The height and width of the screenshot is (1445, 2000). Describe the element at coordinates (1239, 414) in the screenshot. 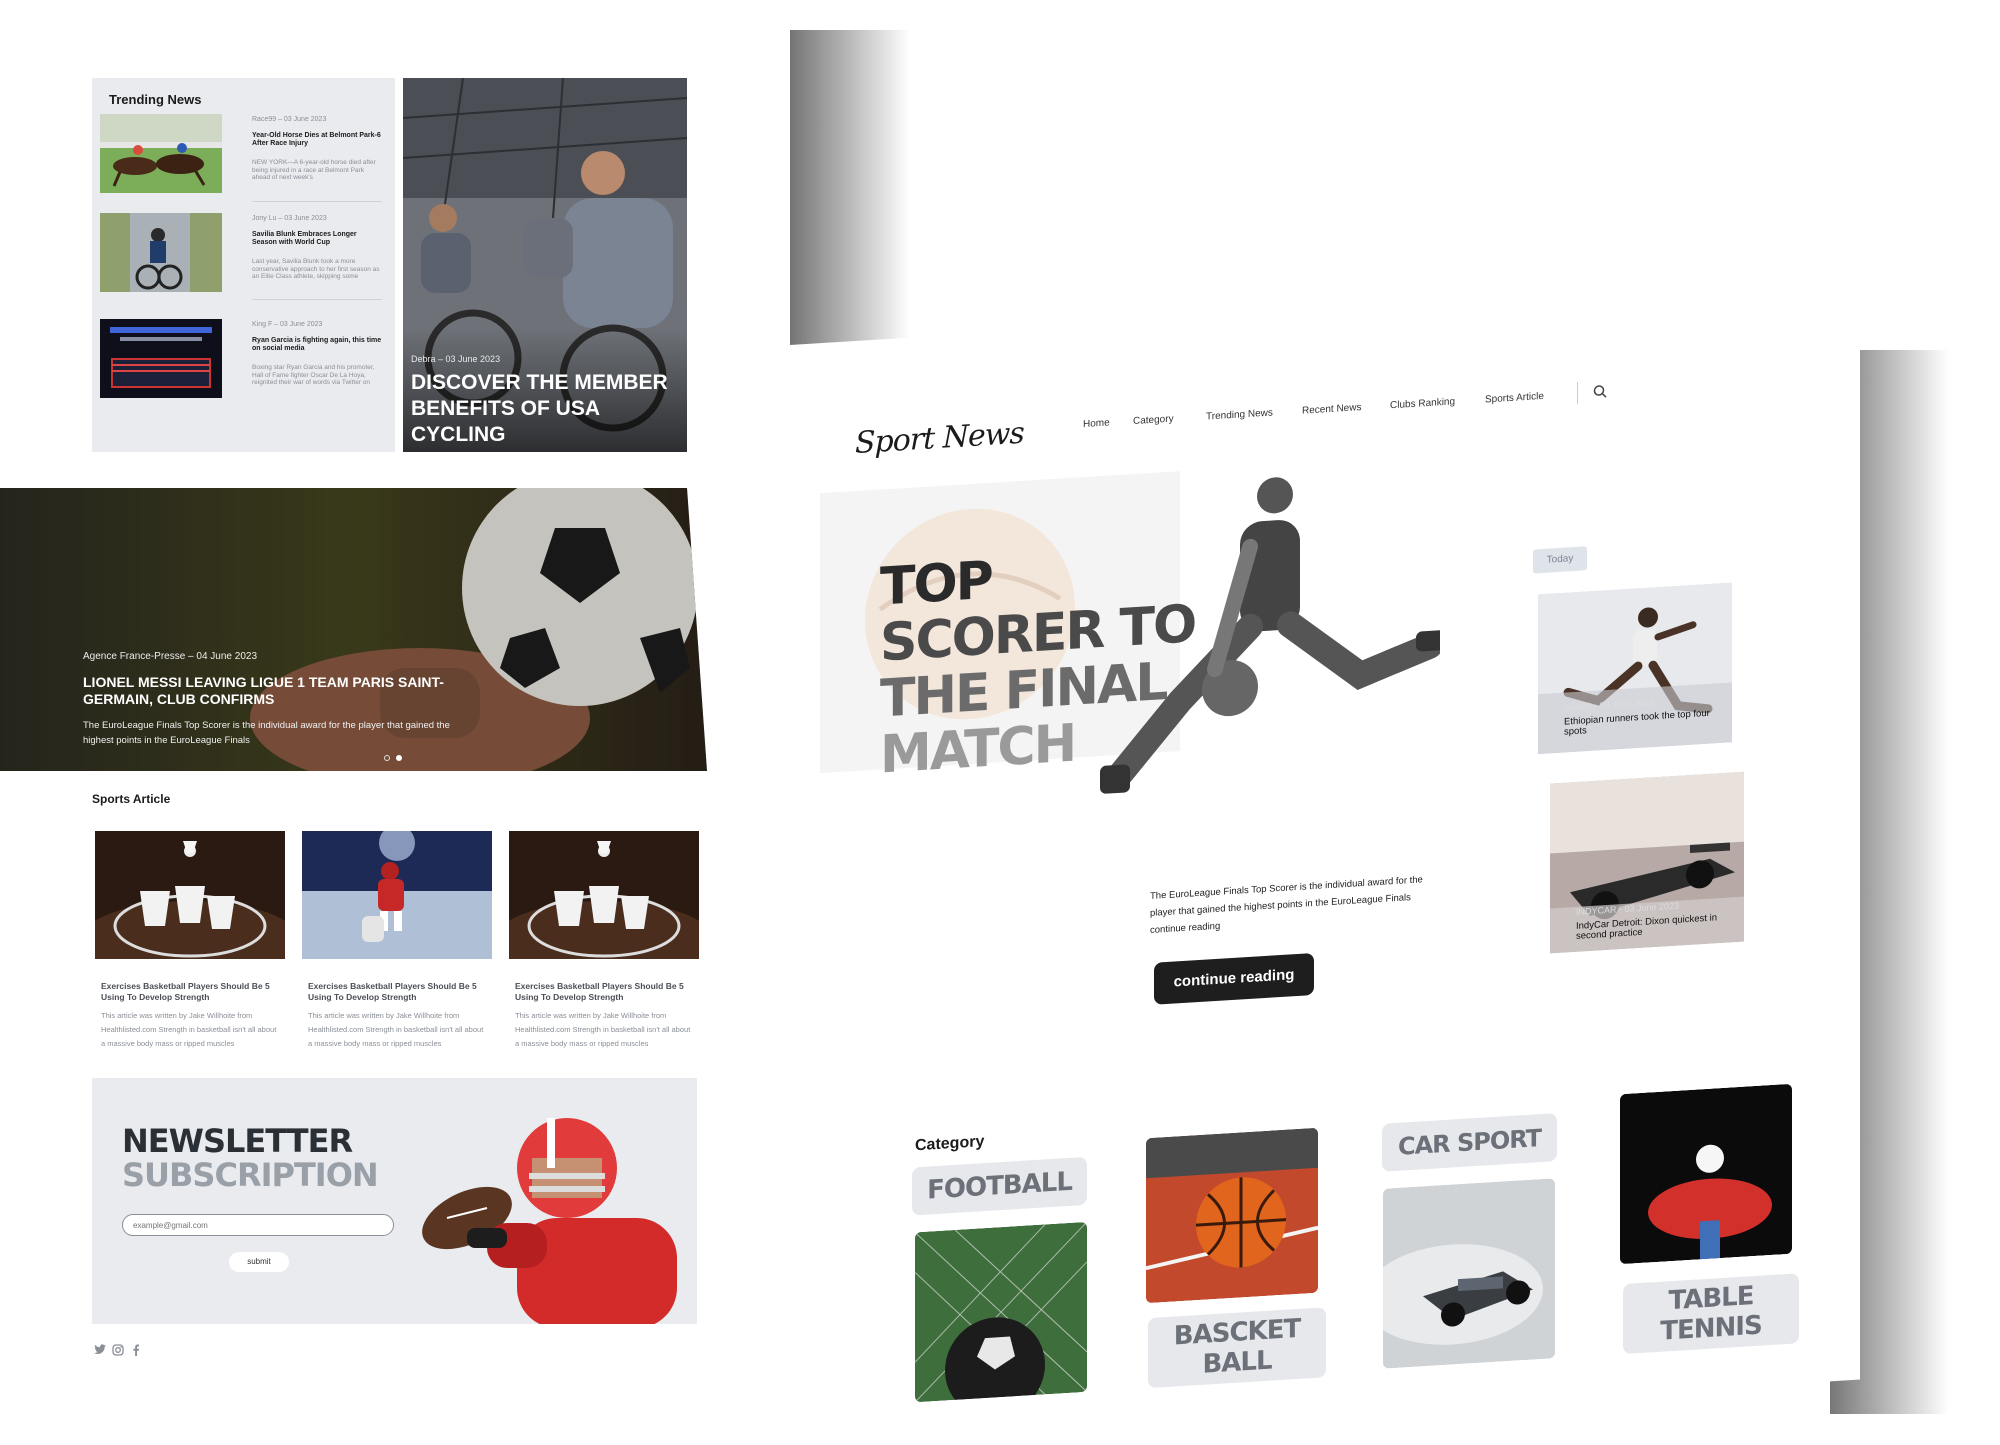

I see `nav-trending-news: Trending News` at that location.